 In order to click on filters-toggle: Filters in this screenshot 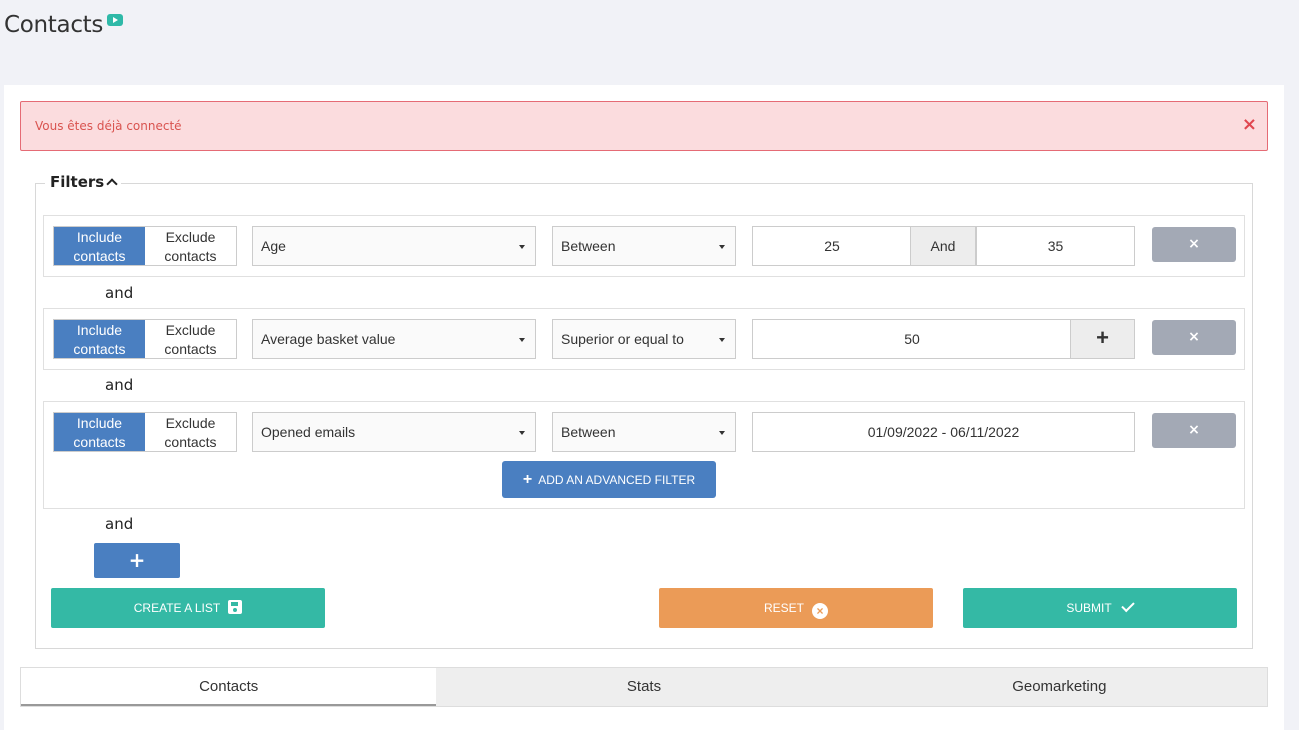, I will do `click(83, 182)`.